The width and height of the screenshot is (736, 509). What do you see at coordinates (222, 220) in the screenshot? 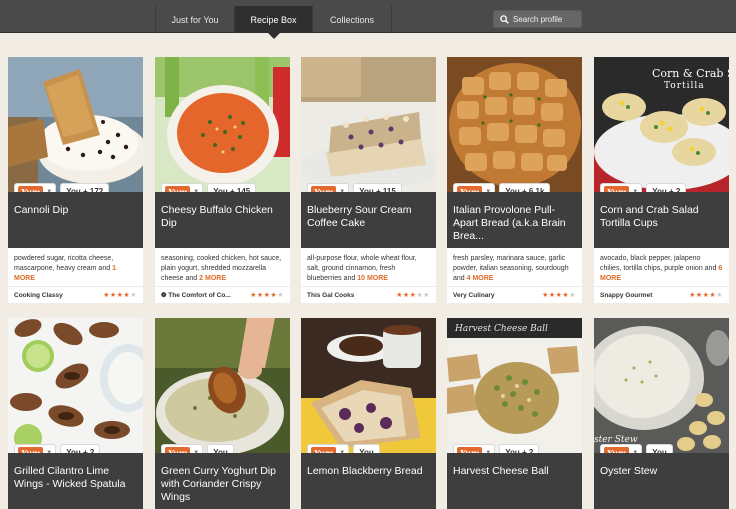
I see `recipe-title: Cheesy Buffalo Chicken Dip` at bounding box center [222, 220].